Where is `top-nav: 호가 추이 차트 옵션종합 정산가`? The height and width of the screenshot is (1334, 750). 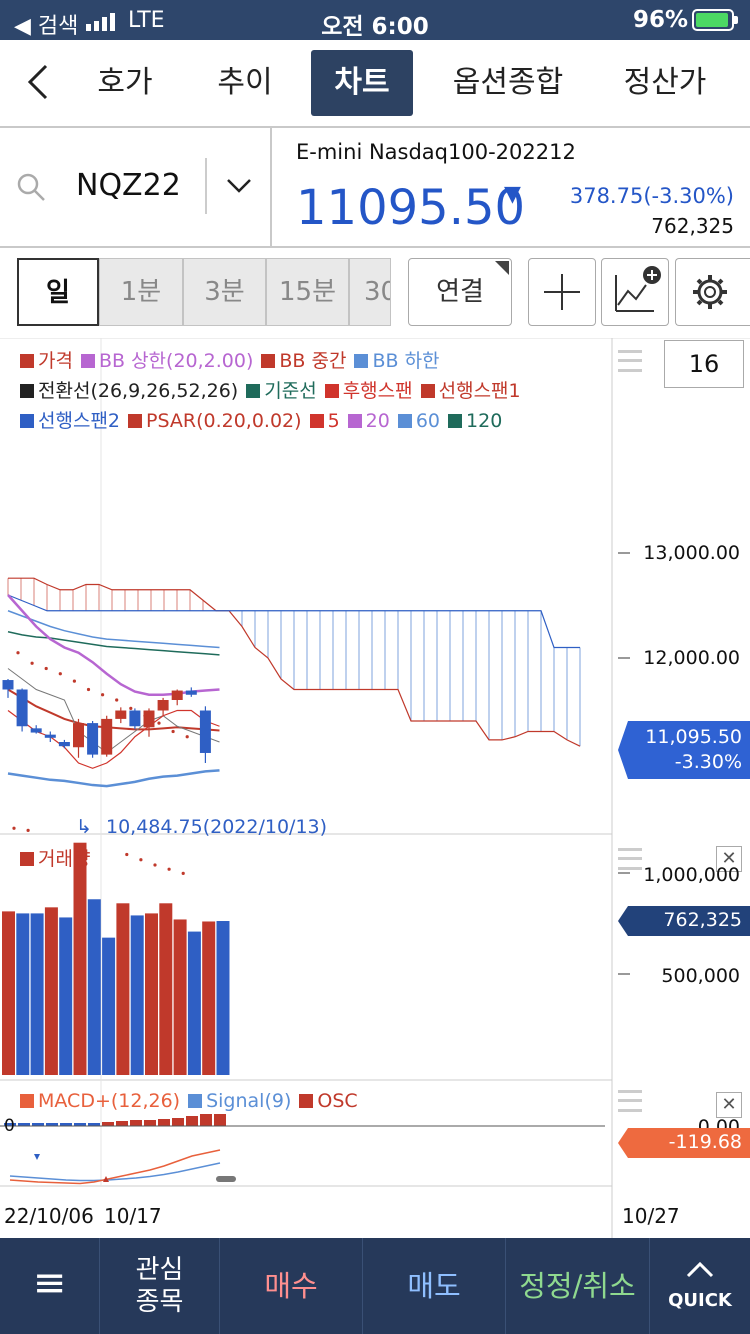
top-nav: 호가 추이 차트 옵션종합 정산가 is located at coordinates (375, 84).